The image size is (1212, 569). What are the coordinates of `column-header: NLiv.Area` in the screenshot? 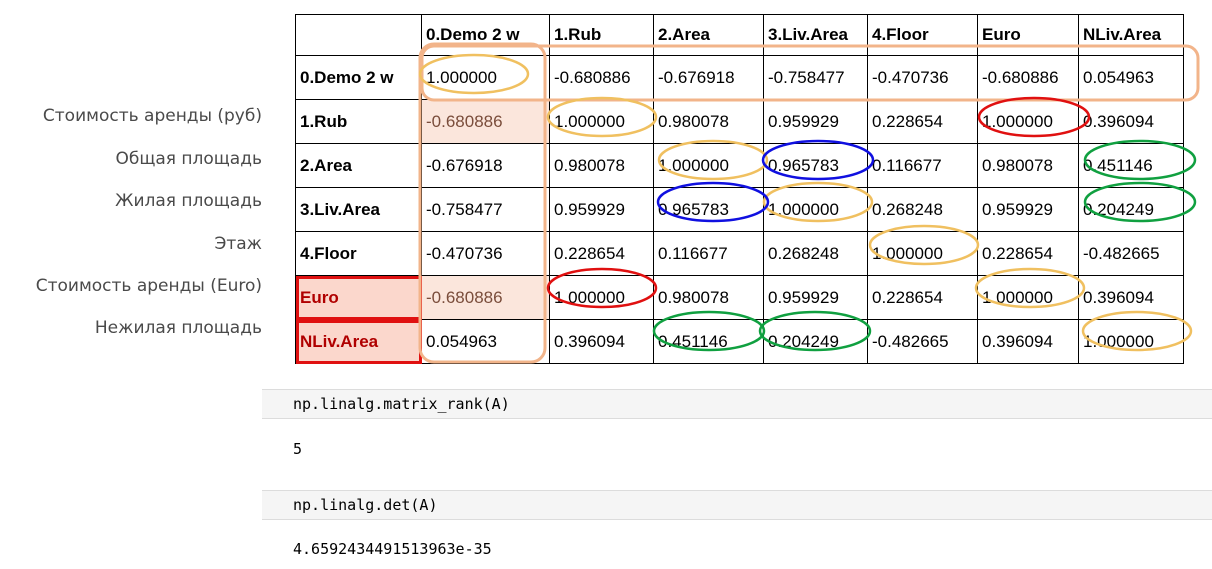 It's located at (1131, 35).